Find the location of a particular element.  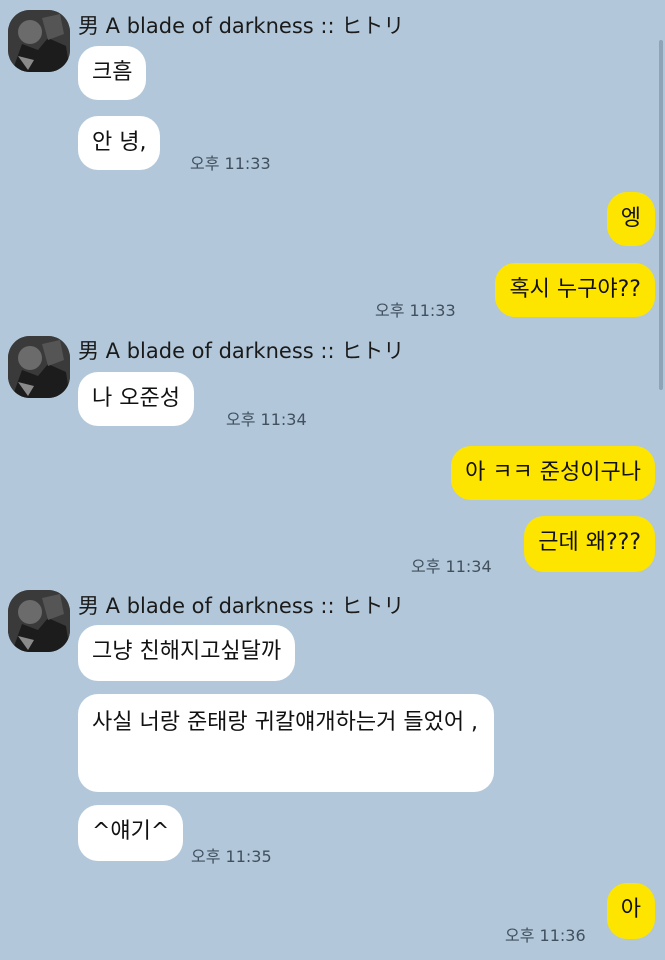

message-bubble-incoming: 사실 너랑 준태랑 귀칼얘개하는거 들었어 , is located at coordinates (286, 743).